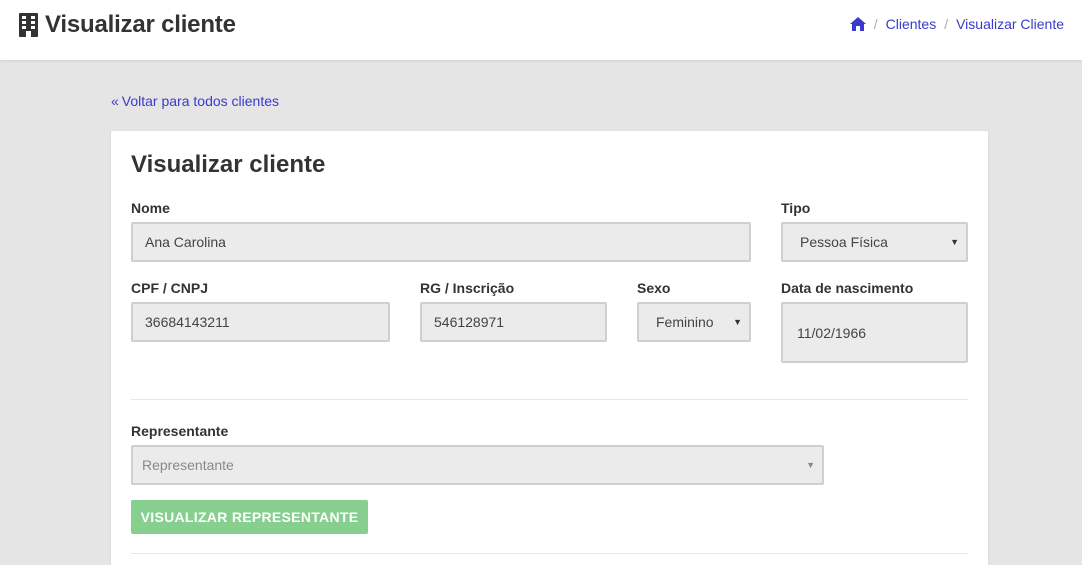 This screenshot has width=1082, height=565. What do you see at coordinates (1010, 24) in the screenshot?
I see `breadcrumb-visualizar-cliente: Visualizar Cliente` at bounding box center [1010, 24].